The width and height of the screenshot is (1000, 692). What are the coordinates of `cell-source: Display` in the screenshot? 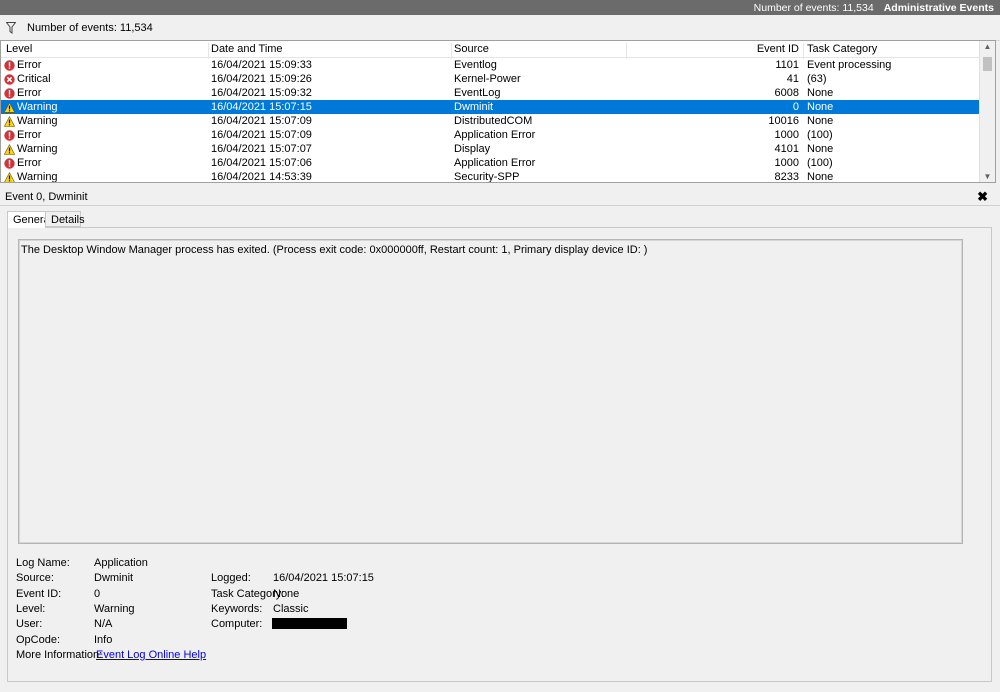 It's located at (472, 149).